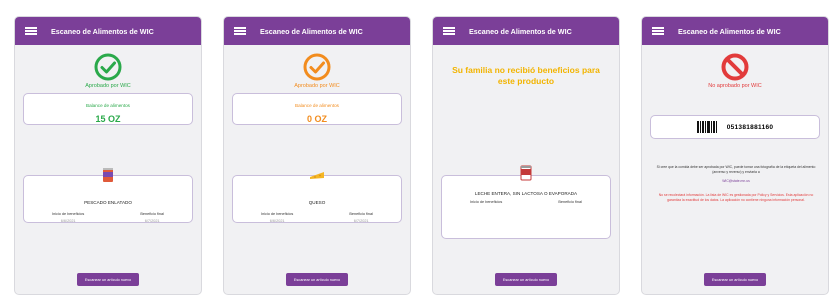 Image resolution: width=838 pixels, height=296 pixels. Describe the element at coordinates (108, 202) in the screenshot. I see `food-name: PESCADO ENLATADO` at that location.